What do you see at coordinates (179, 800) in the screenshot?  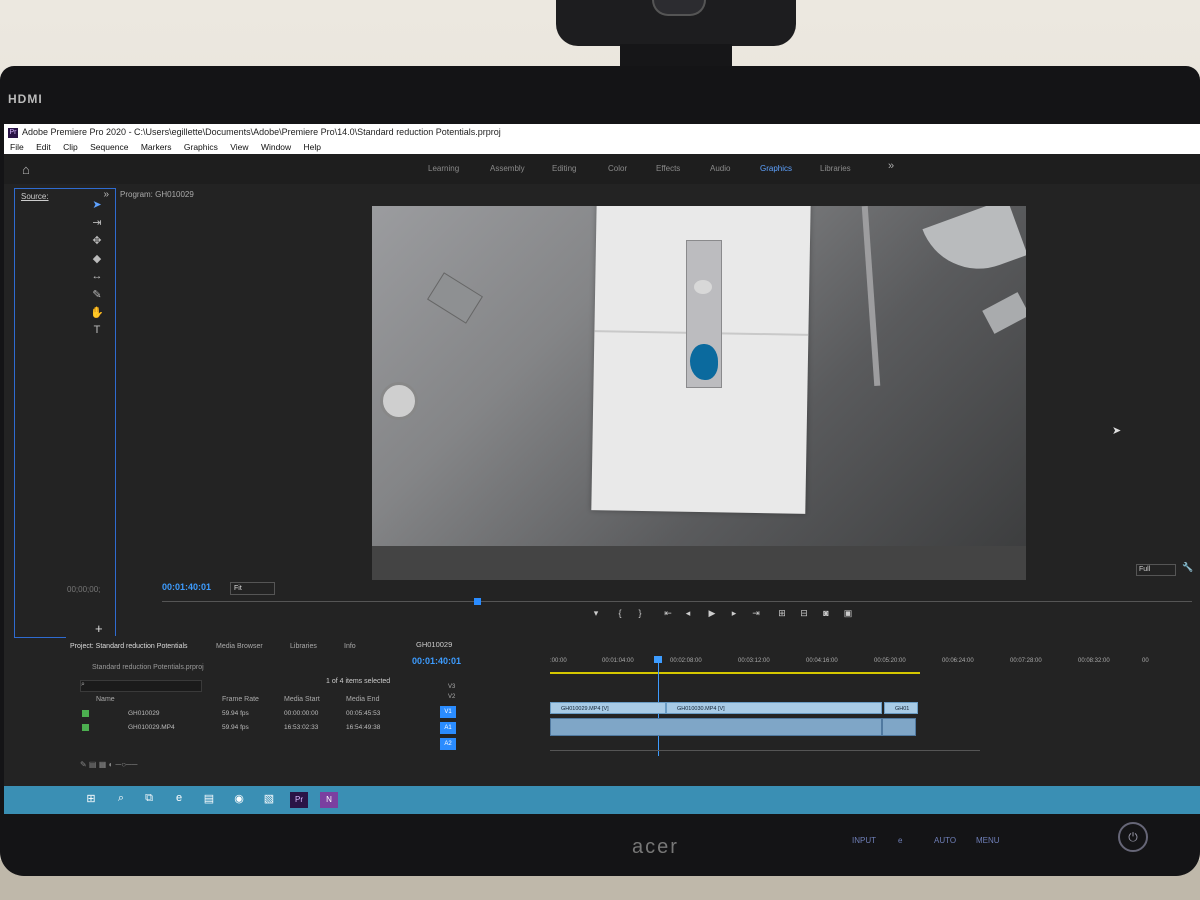 I see `edge-browser-icon: e` at bounding box center [179, 800].